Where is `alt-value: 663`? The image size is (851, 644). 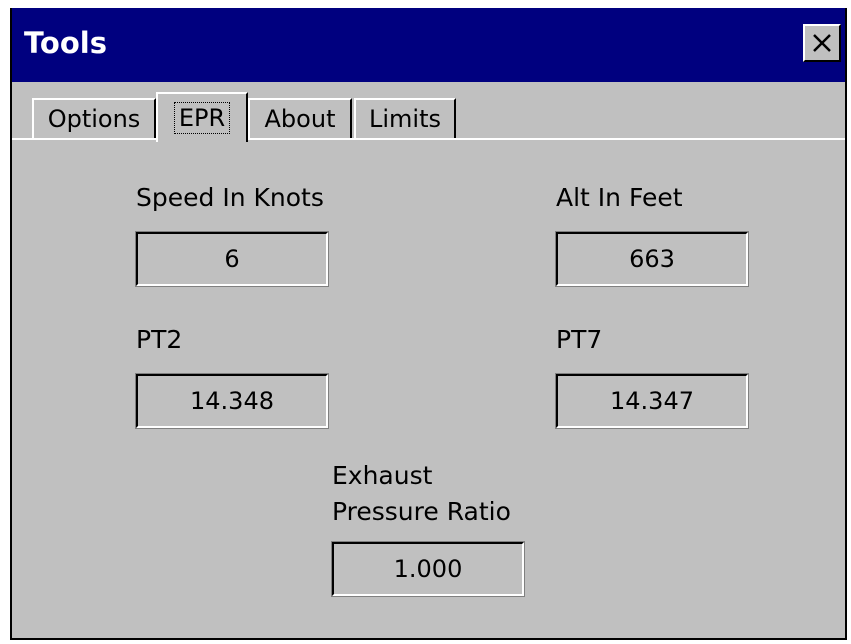 alt-value: 663 is located at coordinates (652, 259).